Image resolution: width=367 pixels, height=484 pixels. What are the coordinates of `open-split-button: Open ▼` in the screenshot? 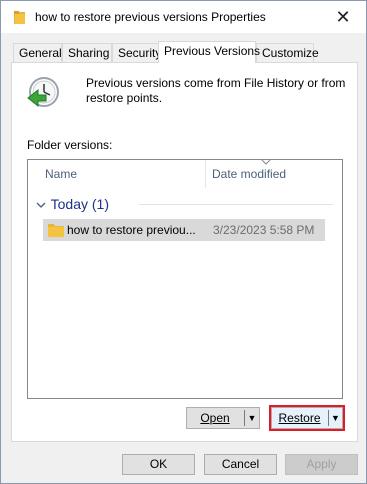 It's located at (223, 418).